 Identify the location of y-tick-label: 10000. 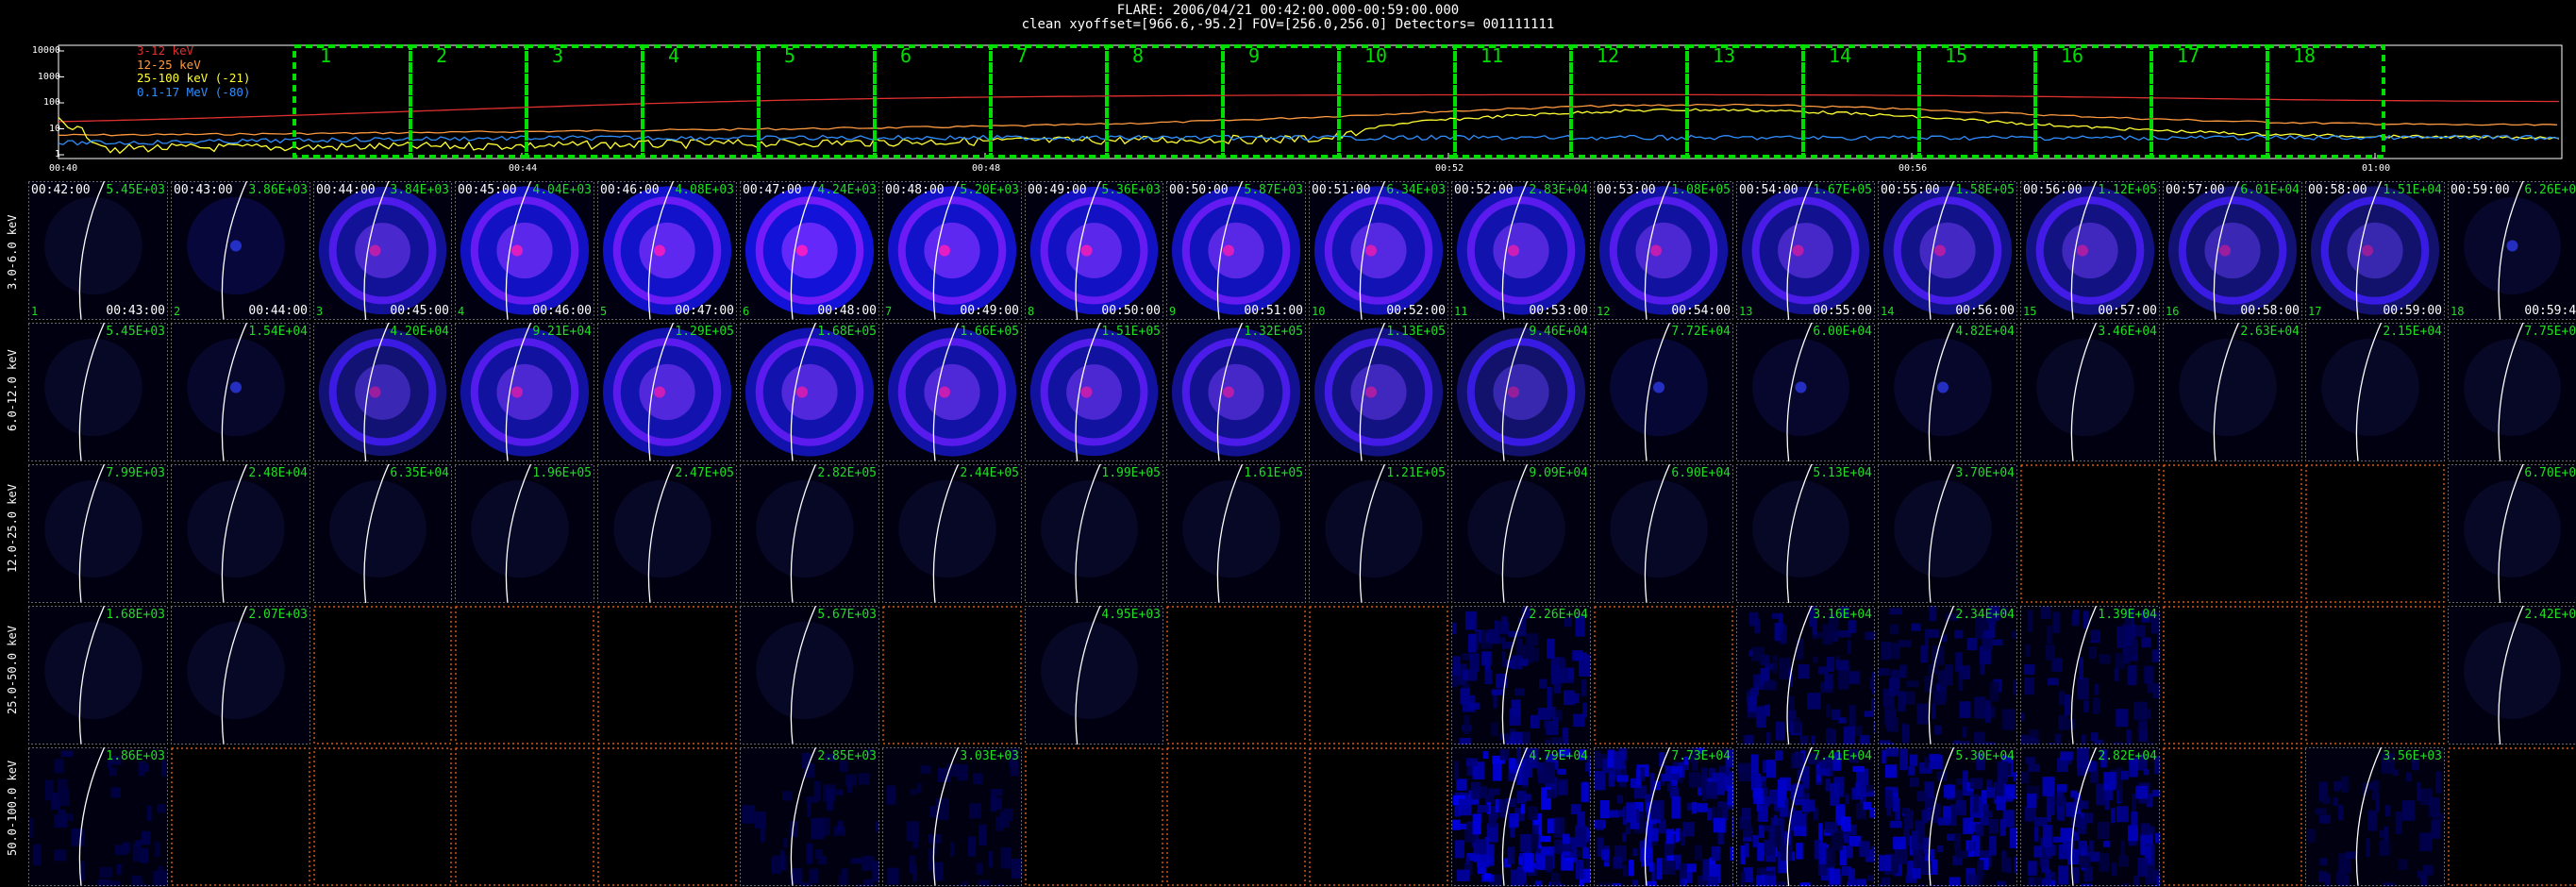
(45, 50).